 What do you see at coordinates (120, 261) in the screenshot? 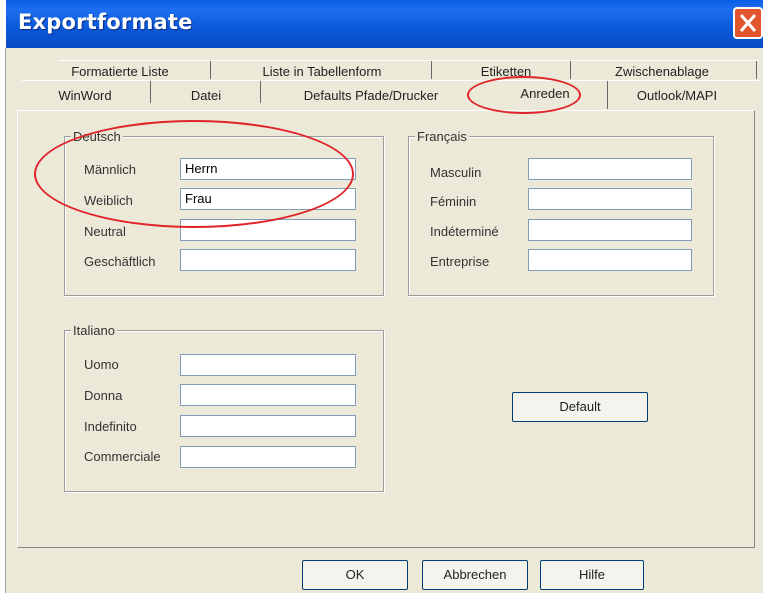
I see `label-geschaeftlich: Geschäftlich` at bounding box center [120, 261].